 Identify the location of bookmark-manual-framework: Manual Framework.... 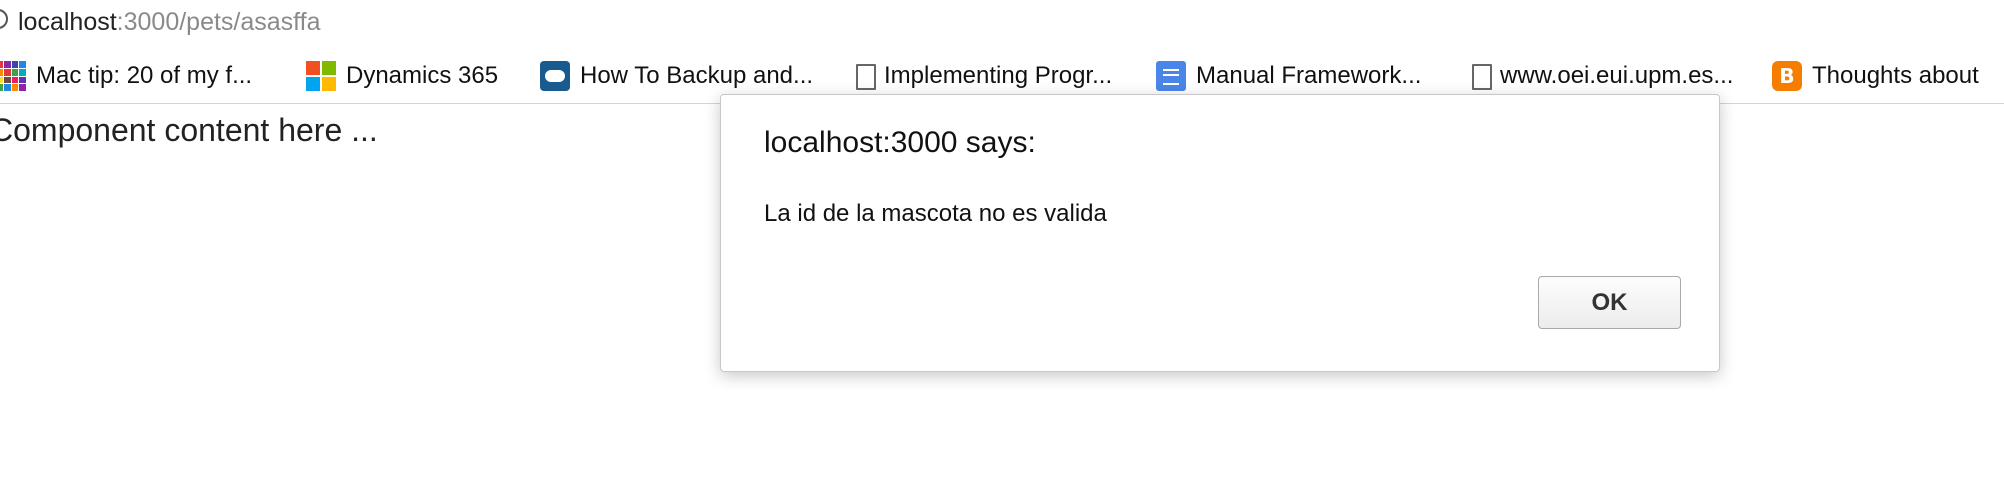
(1288, 76).